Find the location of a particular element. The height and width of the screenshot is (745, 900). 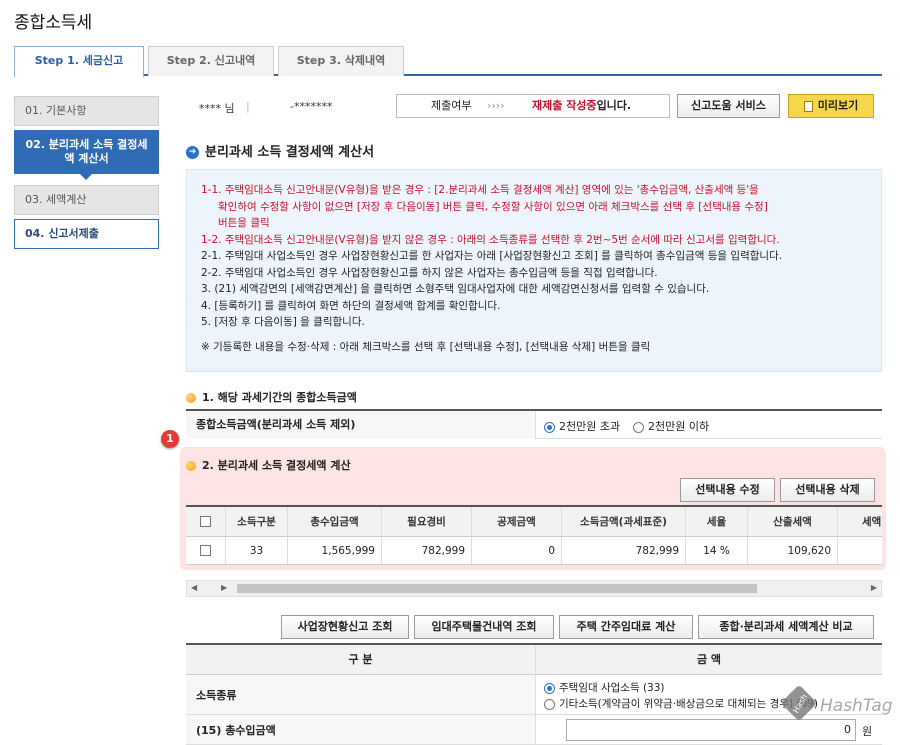

income-option-under: 2천만원 이하 is located at coordinates (671, 426).